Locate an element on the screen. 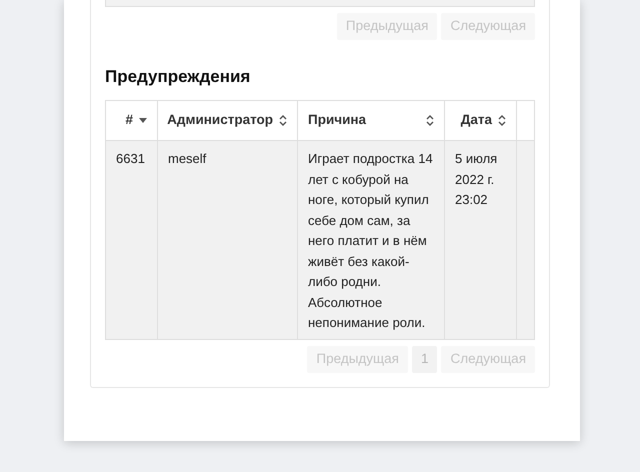 The image size is (640, 472). column-header: Дата is located at coordinates (480, 120).